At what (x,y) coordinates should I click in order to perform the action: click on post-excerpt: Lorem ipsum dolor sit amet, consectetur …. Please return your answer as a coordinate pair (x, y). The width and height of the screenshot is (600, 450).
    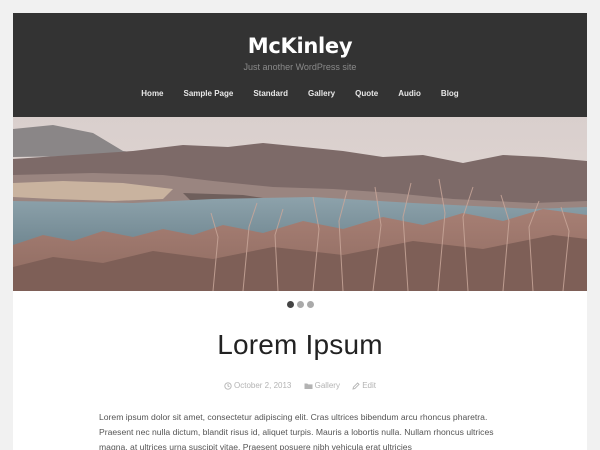
    Looking at the image, I should click on (296, 431).